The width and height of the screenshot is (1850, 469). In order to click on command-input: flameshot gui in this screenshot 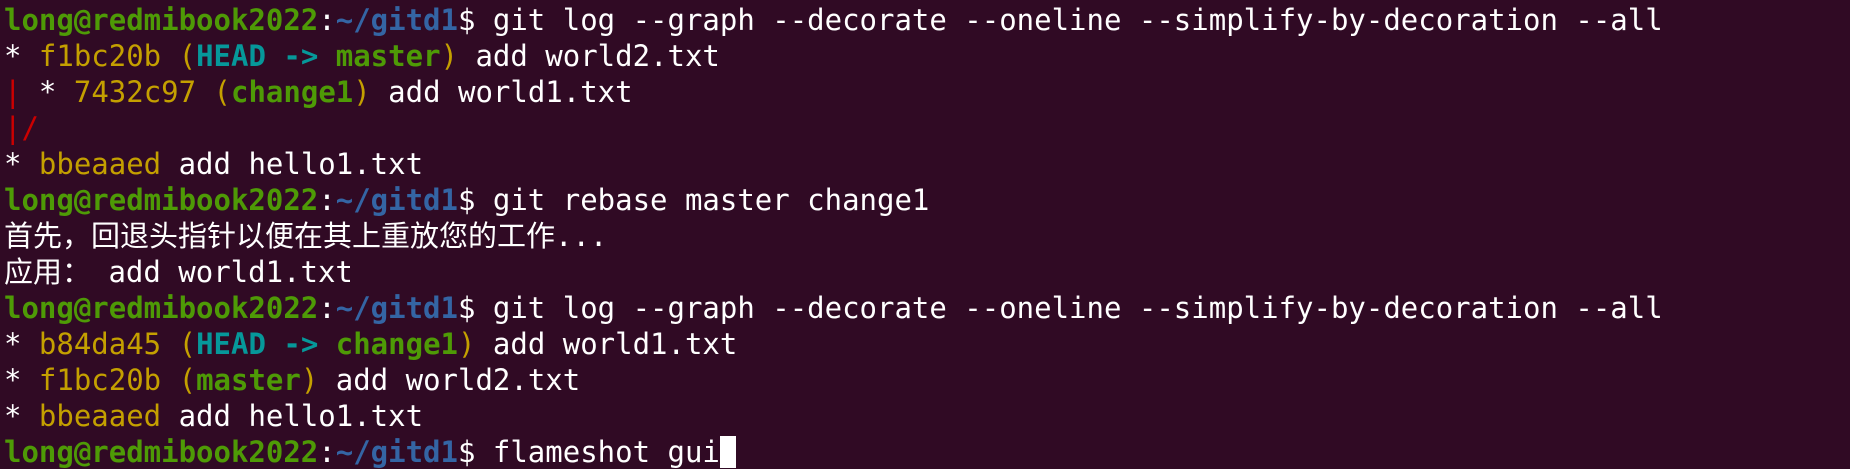, I will do `click(606, 452)`.